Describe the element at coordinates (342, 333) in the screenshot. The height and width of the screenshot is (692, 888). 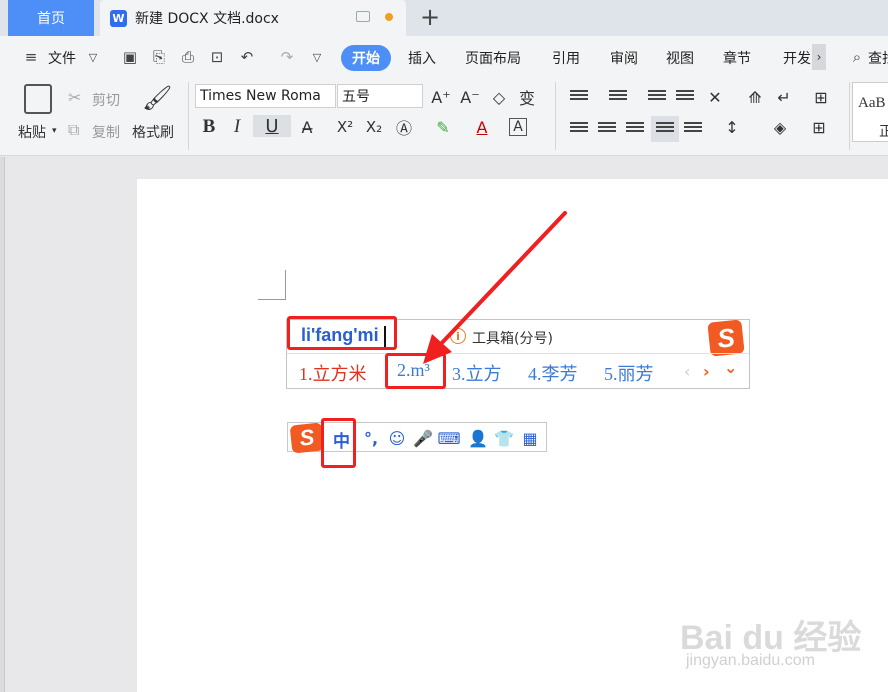
I see `highlight-pinyin` at that location.